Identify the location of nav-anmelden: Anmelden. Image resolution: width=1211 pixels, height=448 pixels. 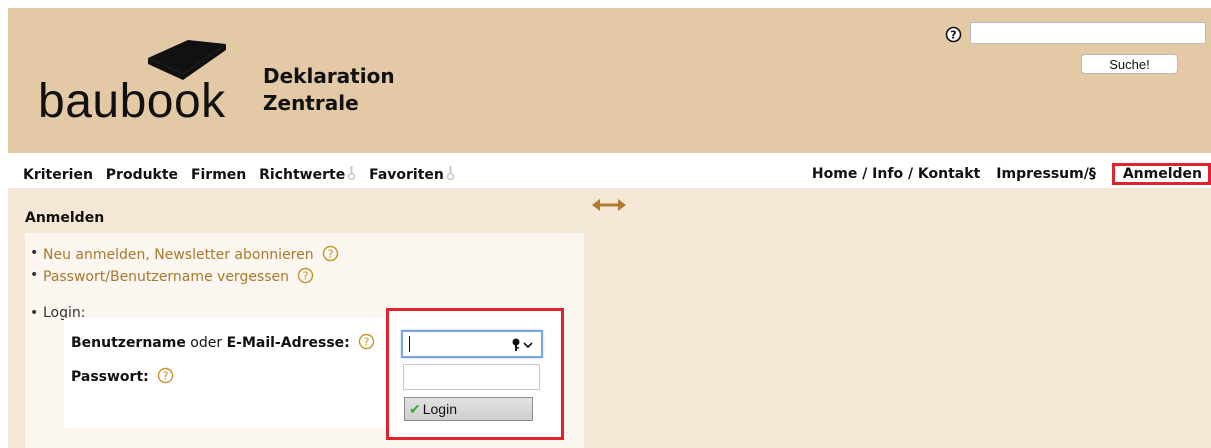
(1161, 174).